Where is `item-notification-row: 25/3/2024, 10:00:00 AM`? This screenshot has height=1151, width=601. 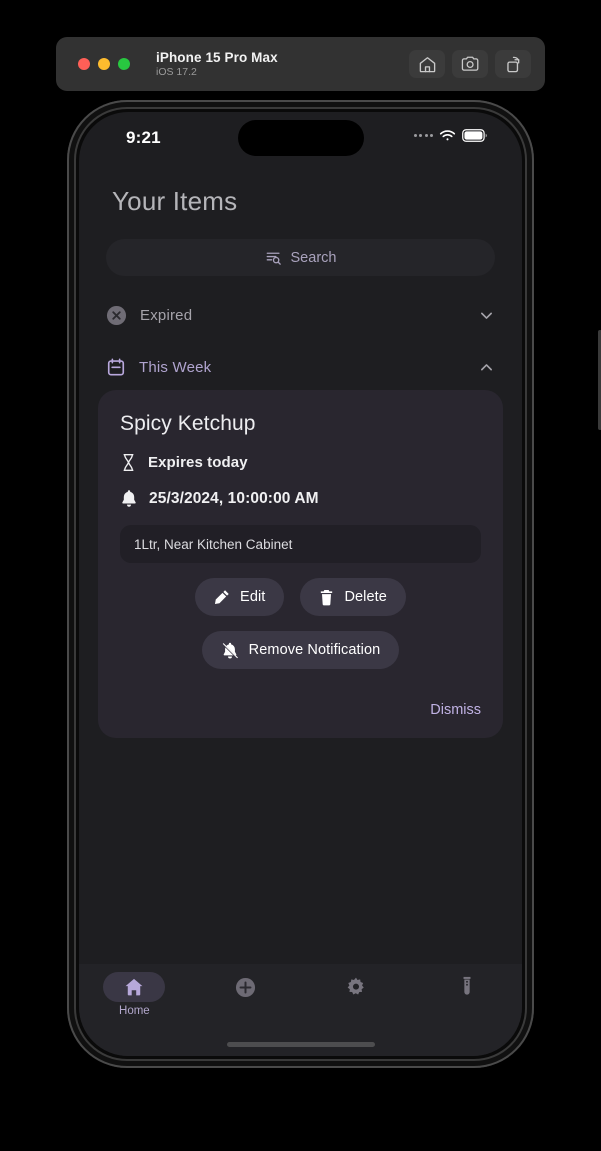
item-notification-row: 25/3/2024, 10:00:00 AM is located at coordinates (300, 498).